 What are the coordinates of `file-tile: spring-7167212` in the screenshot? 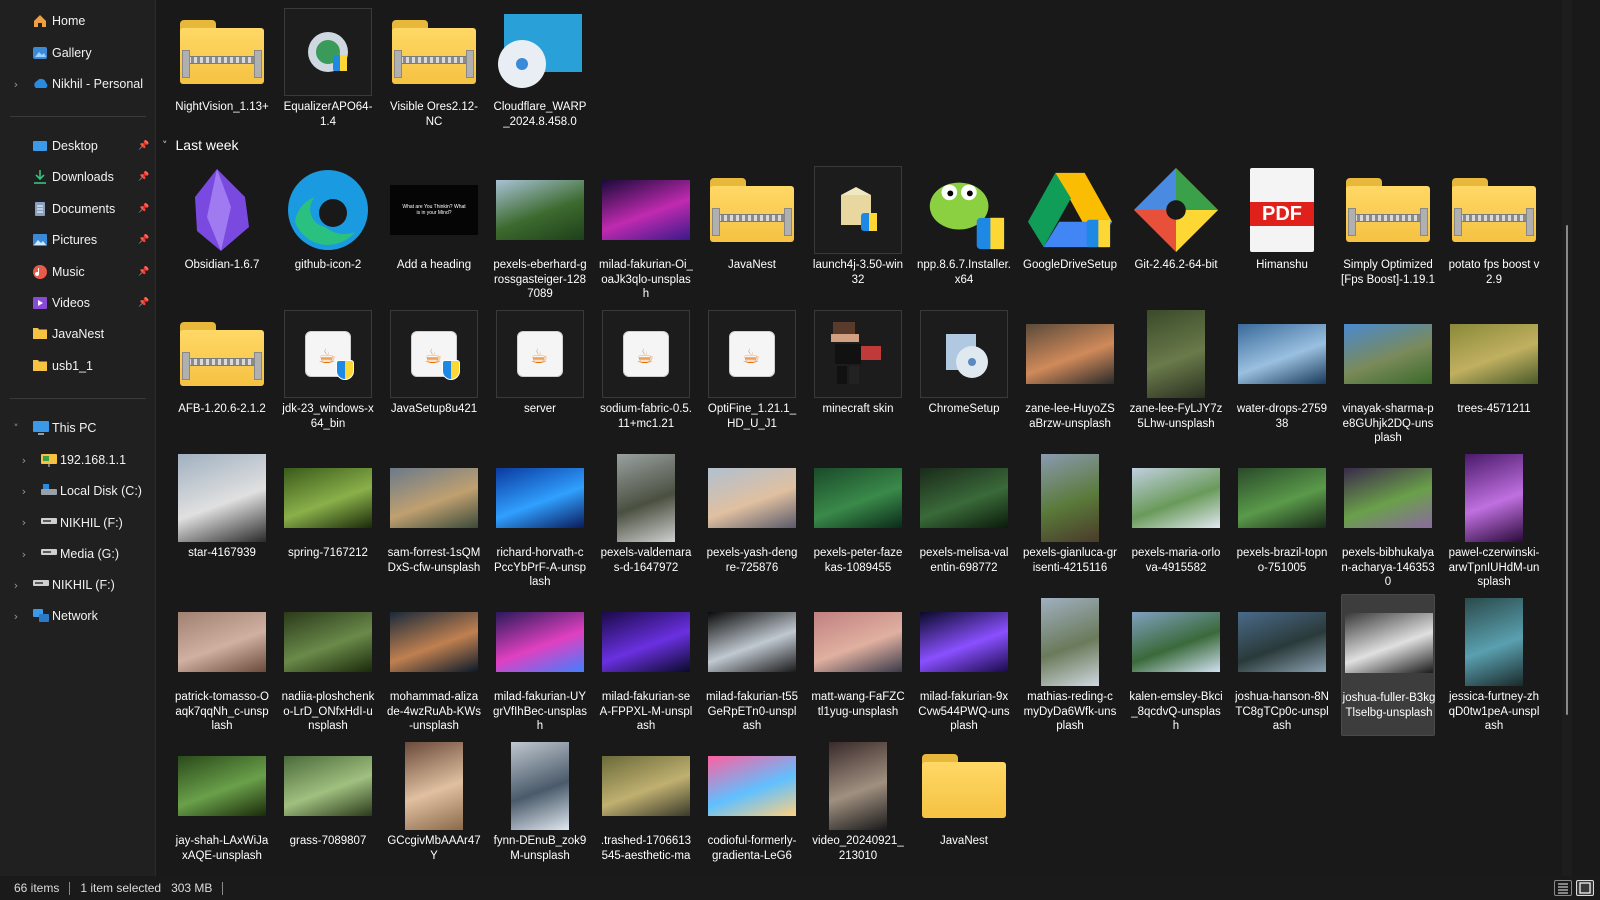 It's located at (328, 521).